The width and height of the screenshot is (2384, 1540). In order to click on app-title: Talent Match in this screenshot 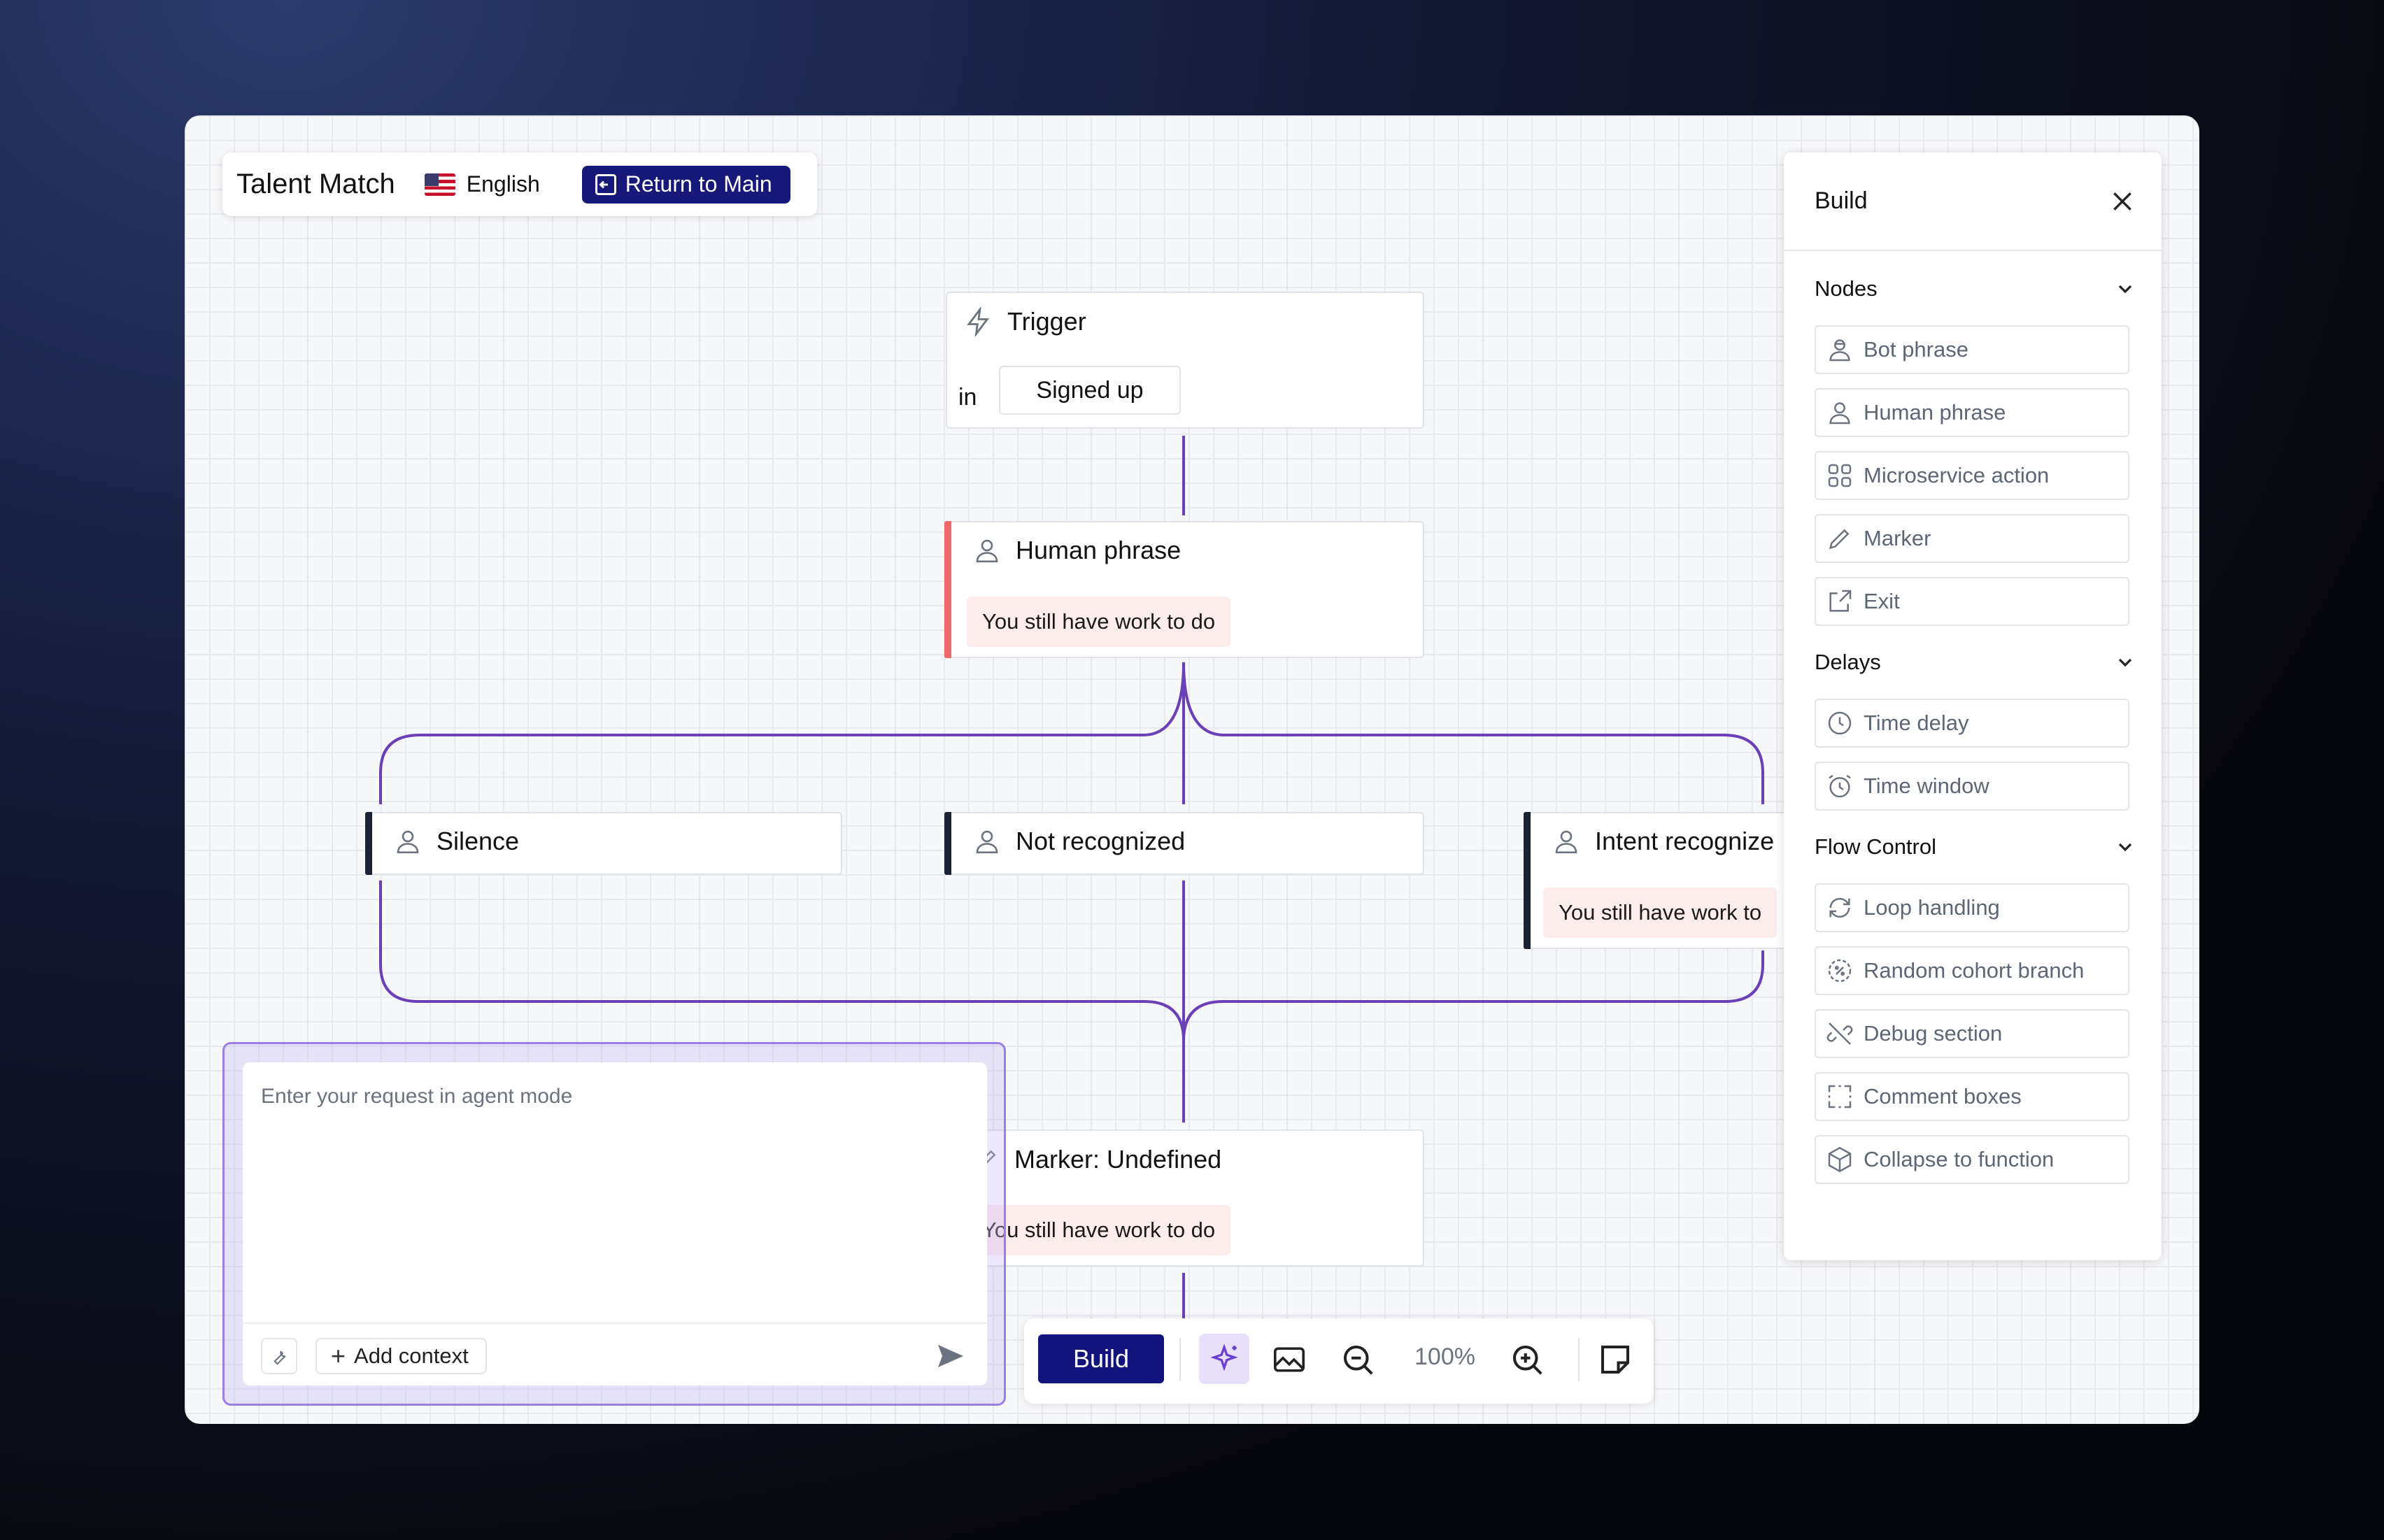, I will do `click(315, 184)`.